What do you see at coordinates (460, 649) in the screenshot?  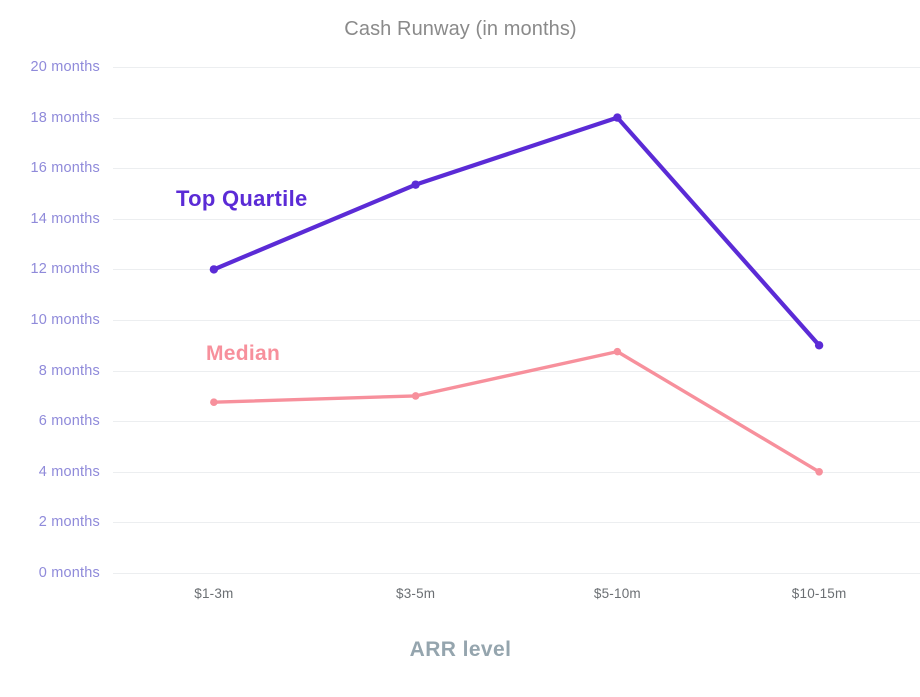 I see `x-axis-title: ARR level` at bounding box center [460, 649].